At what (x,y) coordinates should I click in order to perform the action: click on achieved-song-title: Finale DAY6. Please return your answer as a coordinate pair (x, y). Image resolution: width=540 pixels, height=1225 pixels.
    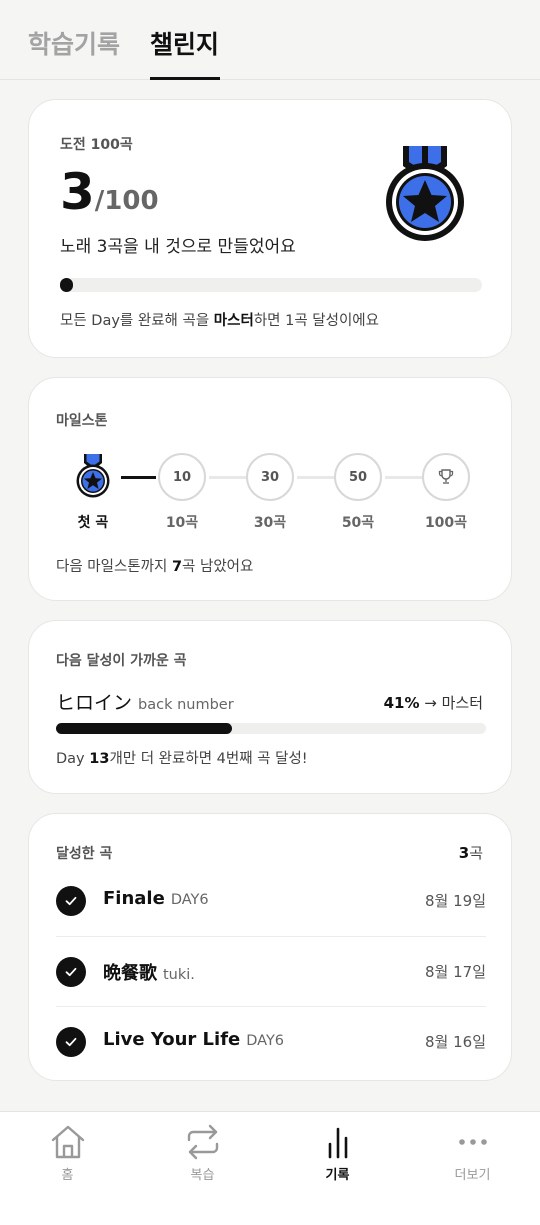
    Looking at the image, I should click on (156, 898).